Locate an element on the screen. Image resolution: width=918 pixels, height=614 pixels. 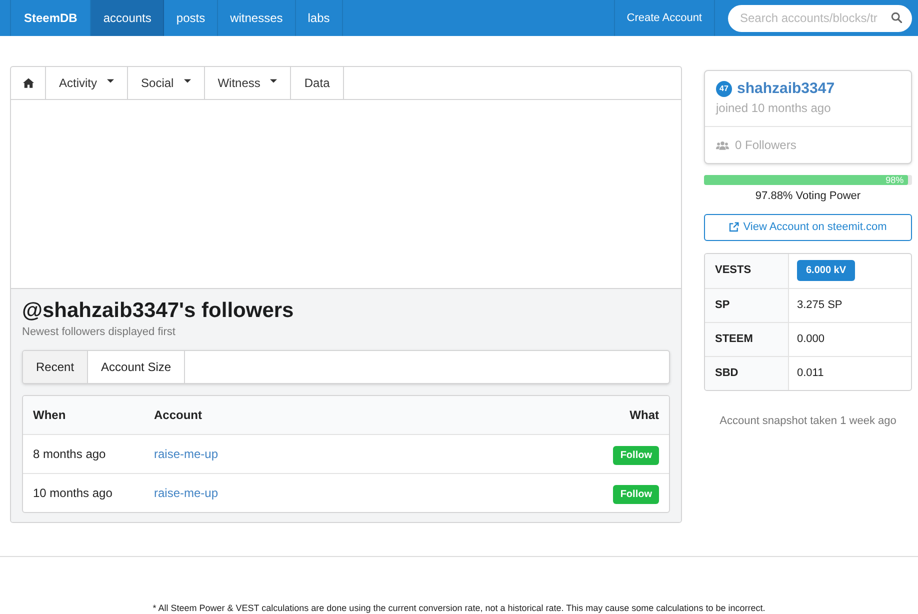
dropdown-tab: Witness is located at coordinates (248, 83).